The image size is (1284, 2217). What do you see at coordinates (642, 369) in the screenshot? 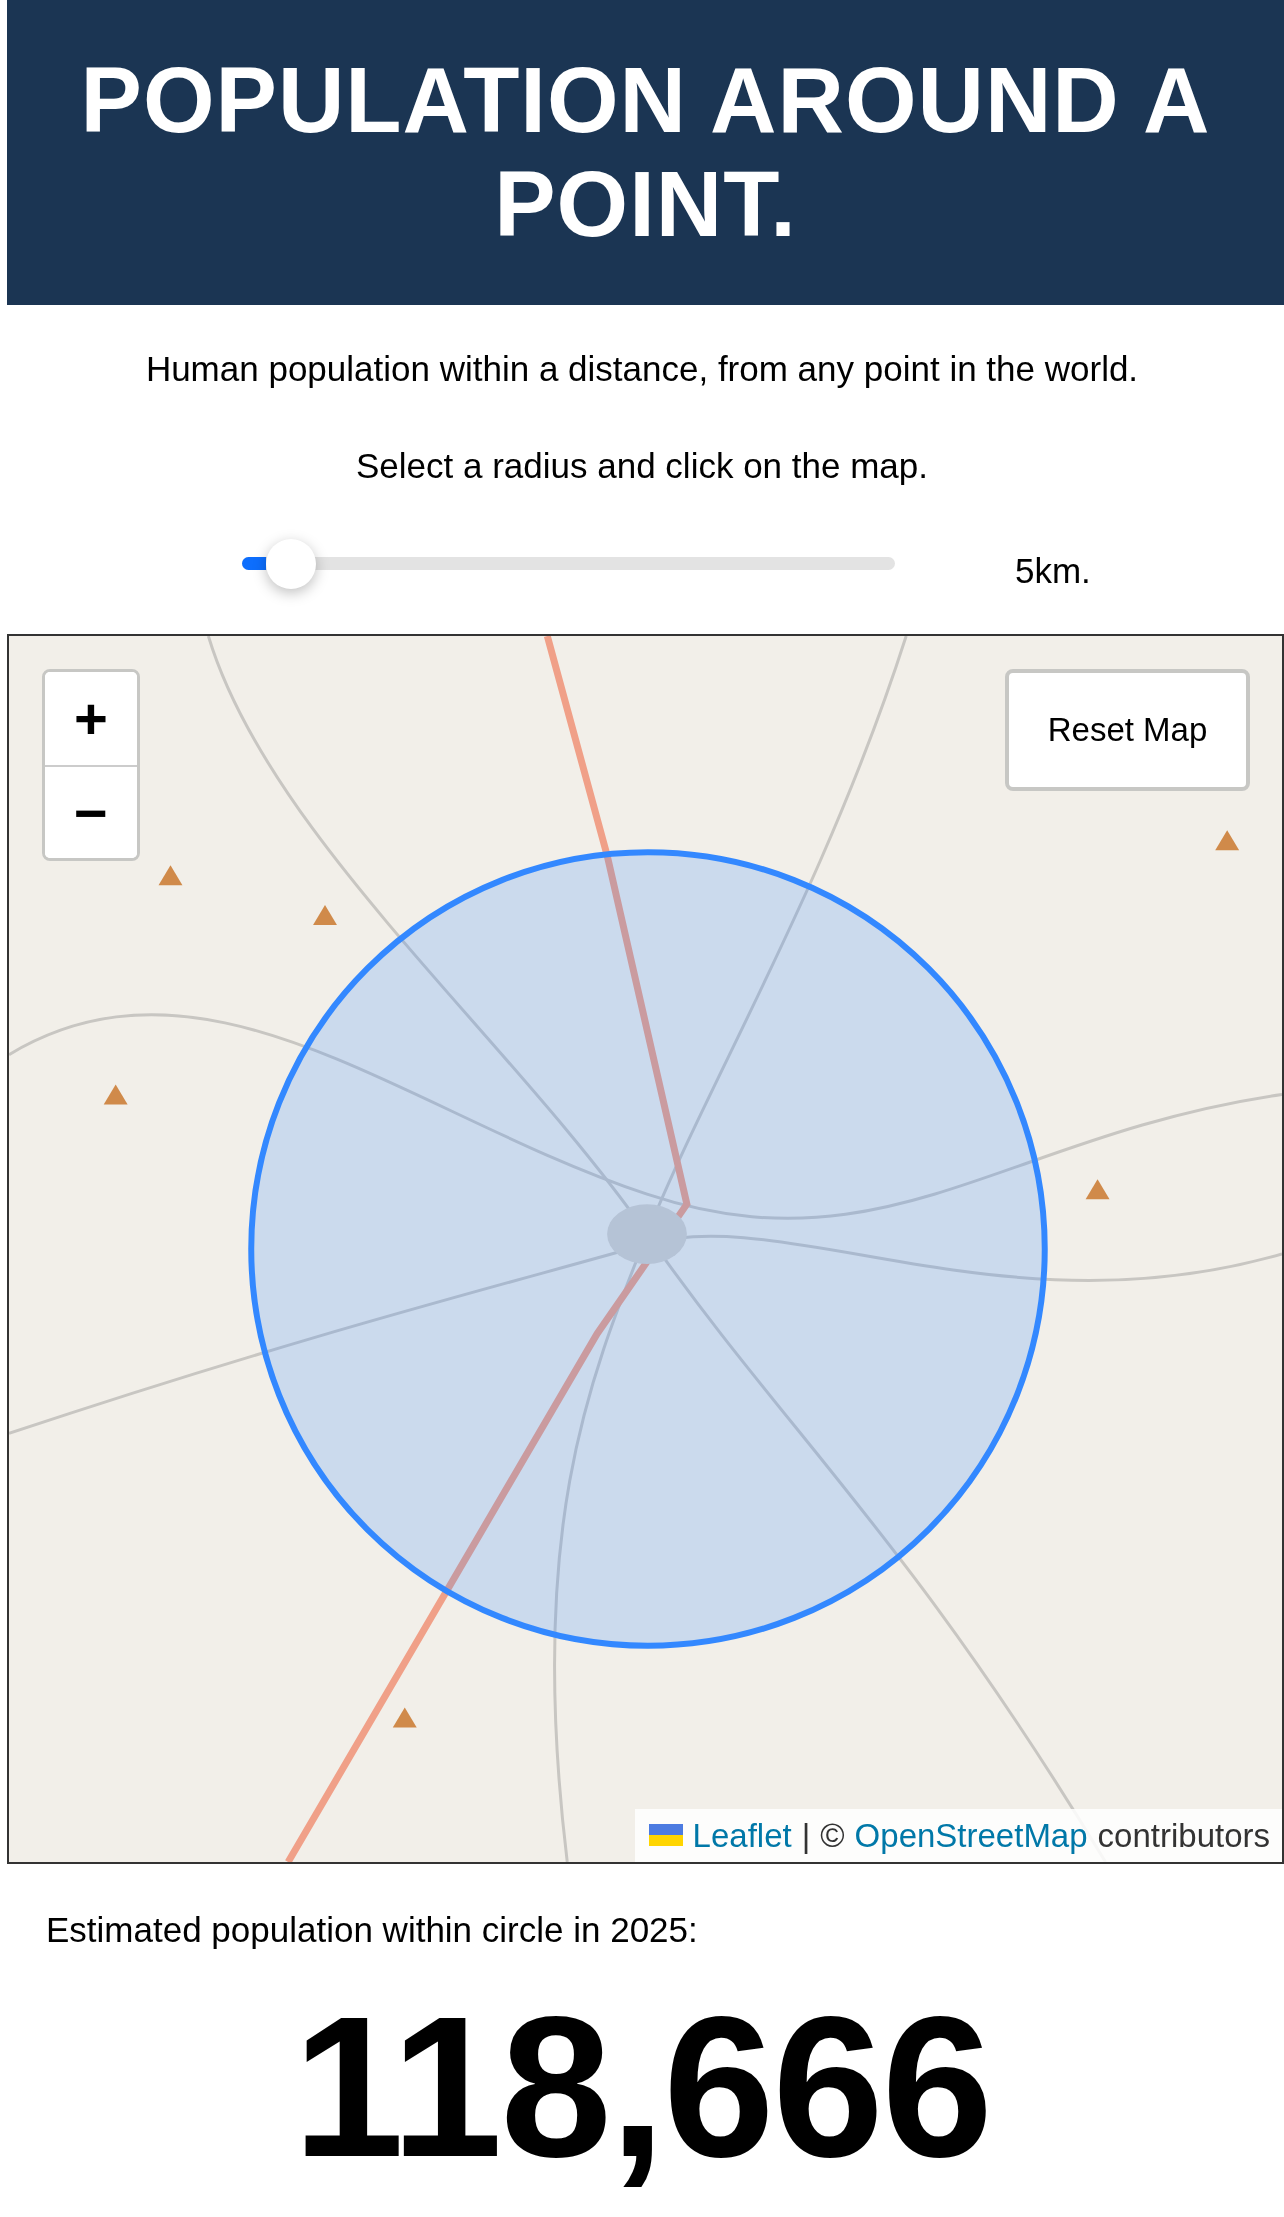
I see `intro-text: Human population within a distance, from any point in the world.` at bounding box center [642, 369].